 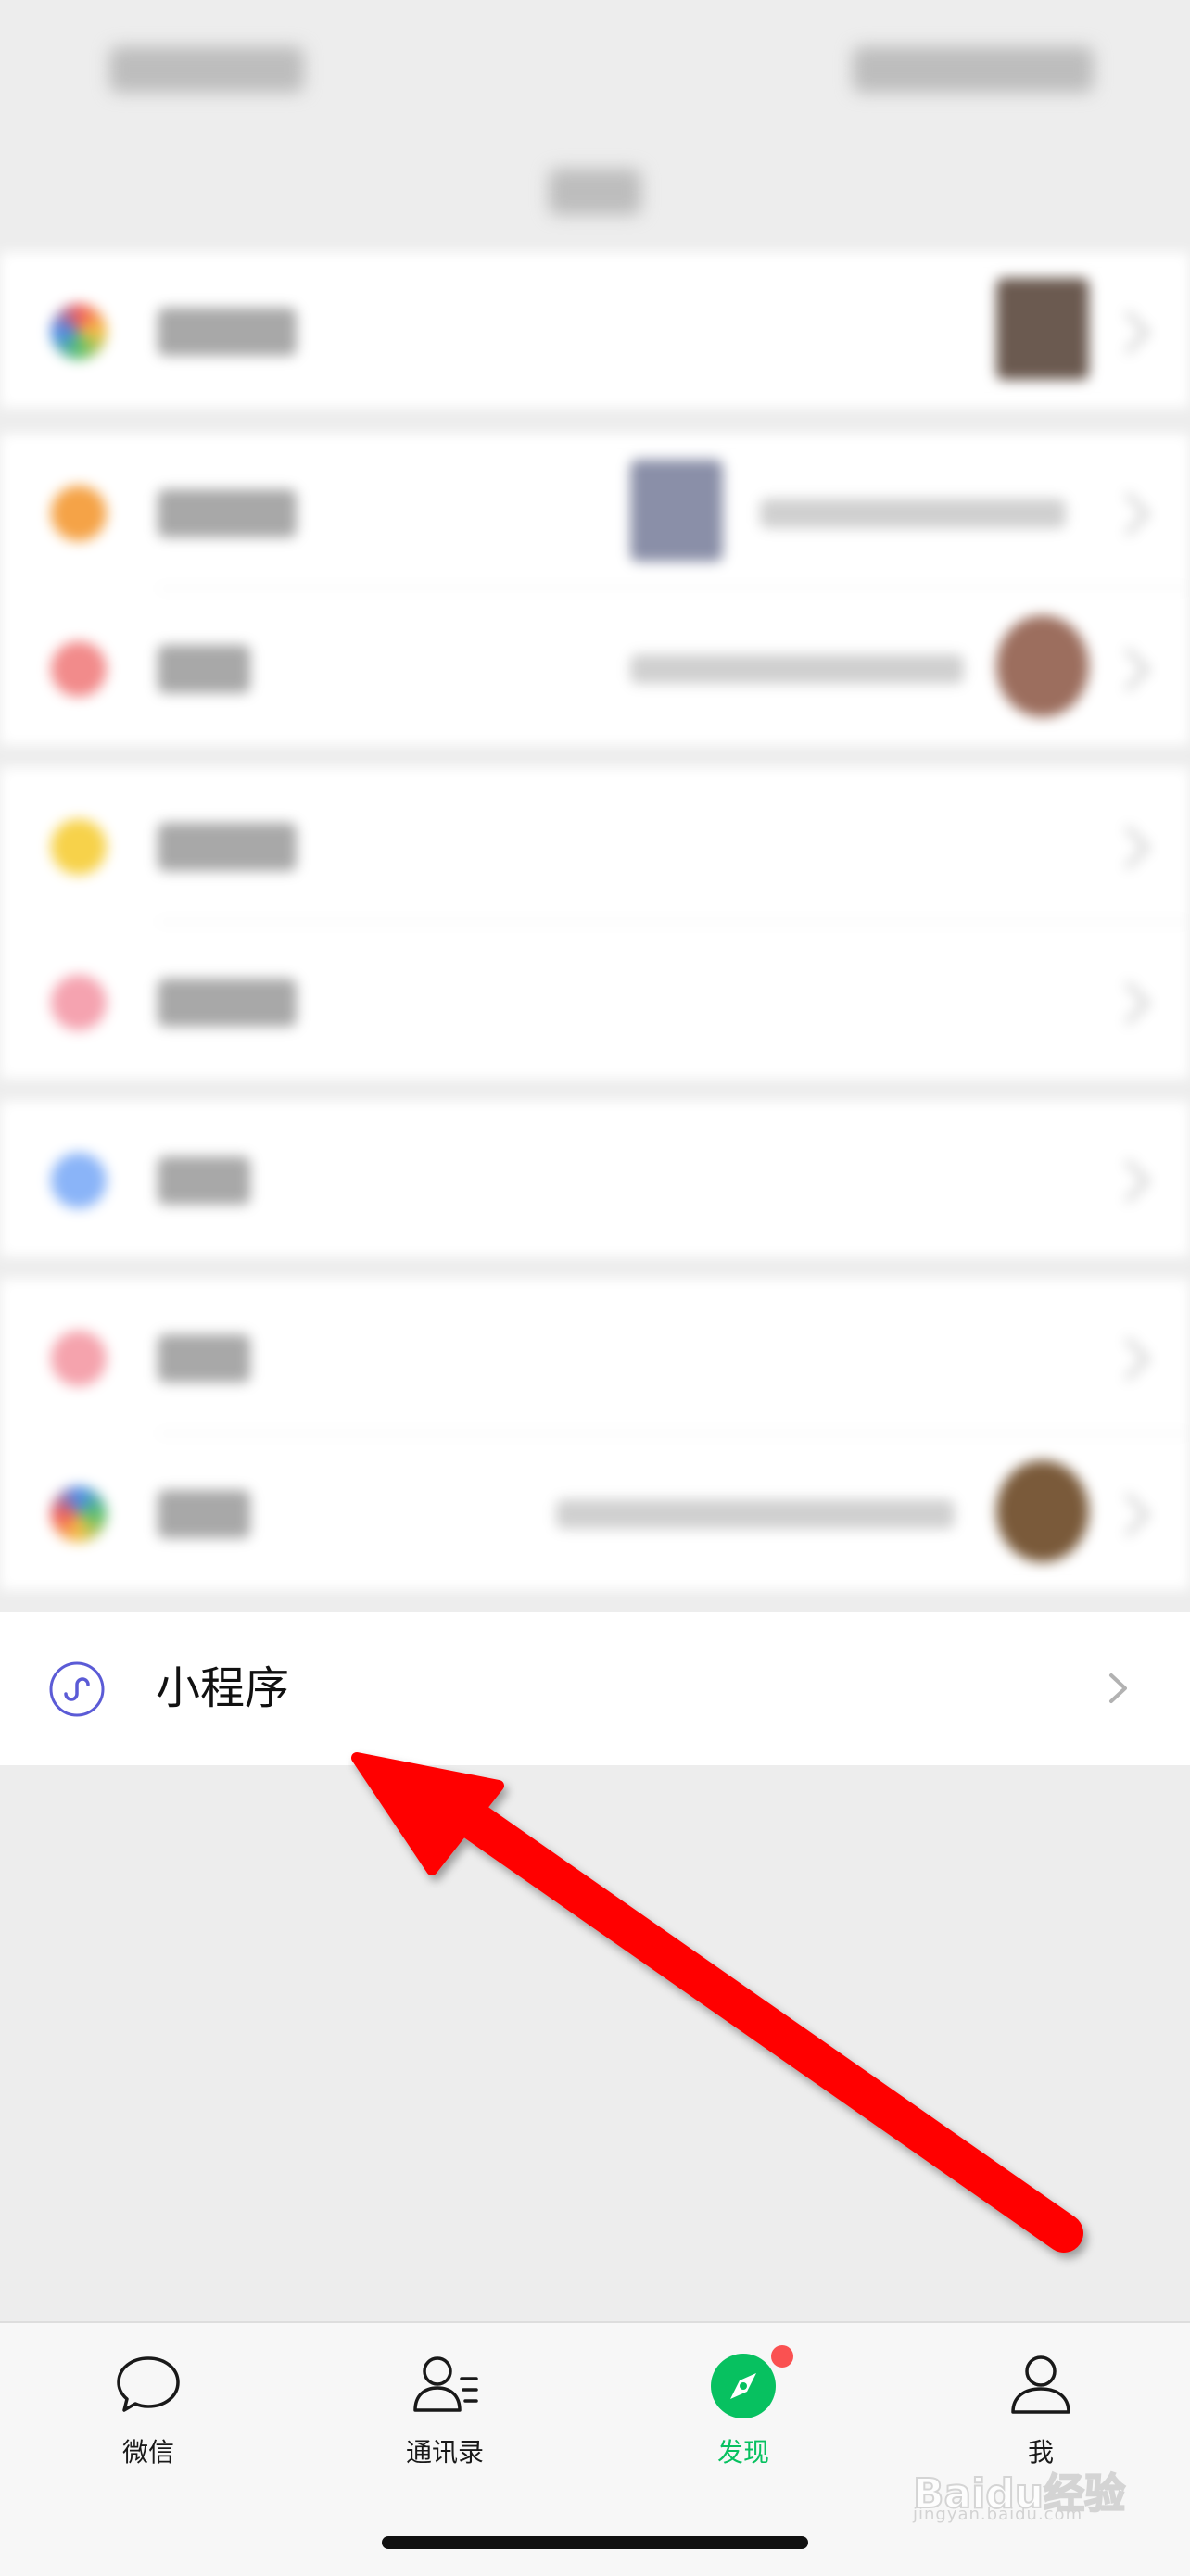 I want to click on status-icons-blurred, so click(x=973, y=69).